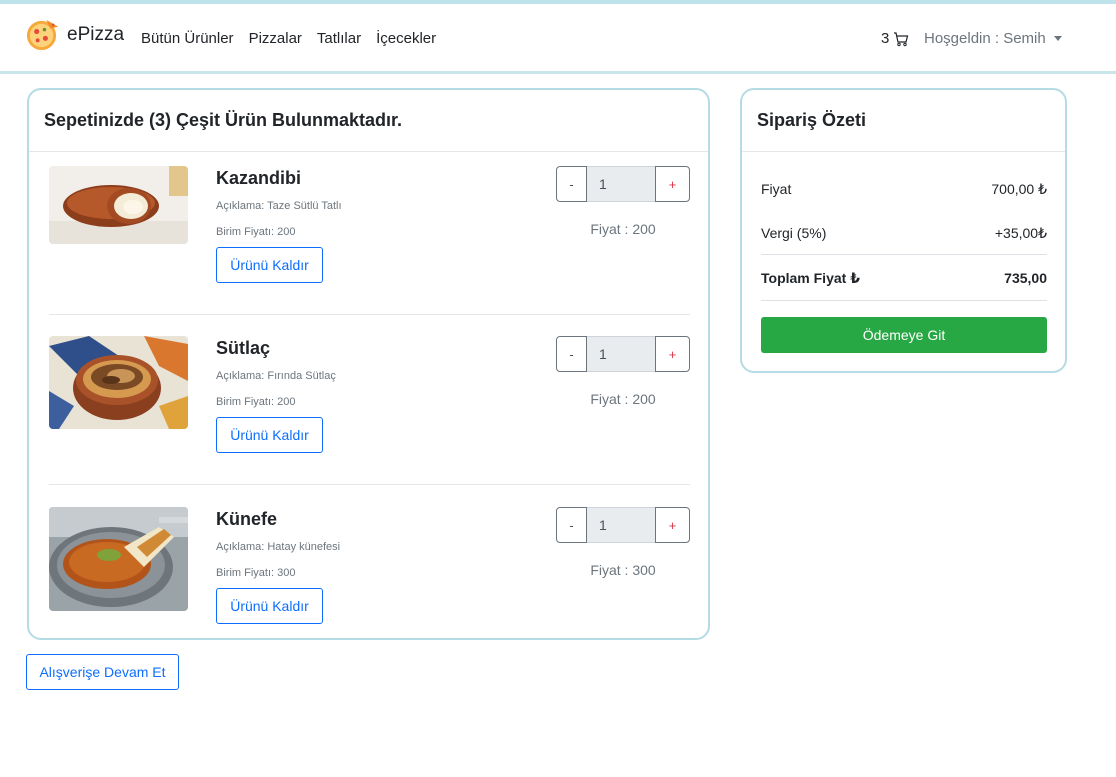 The image size is (1116, 777). What do you see at coordinates (42, 35) in the screenshot?
I see `pizza-logo-icon` at bounding box center [42, 35].